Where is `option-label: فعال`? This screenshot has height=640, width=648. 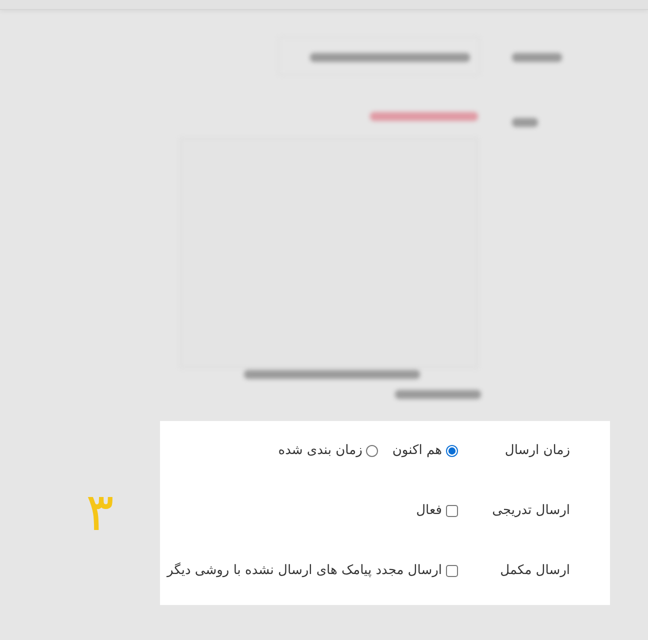
option-label: فعال is located at coordinates (429, 511).